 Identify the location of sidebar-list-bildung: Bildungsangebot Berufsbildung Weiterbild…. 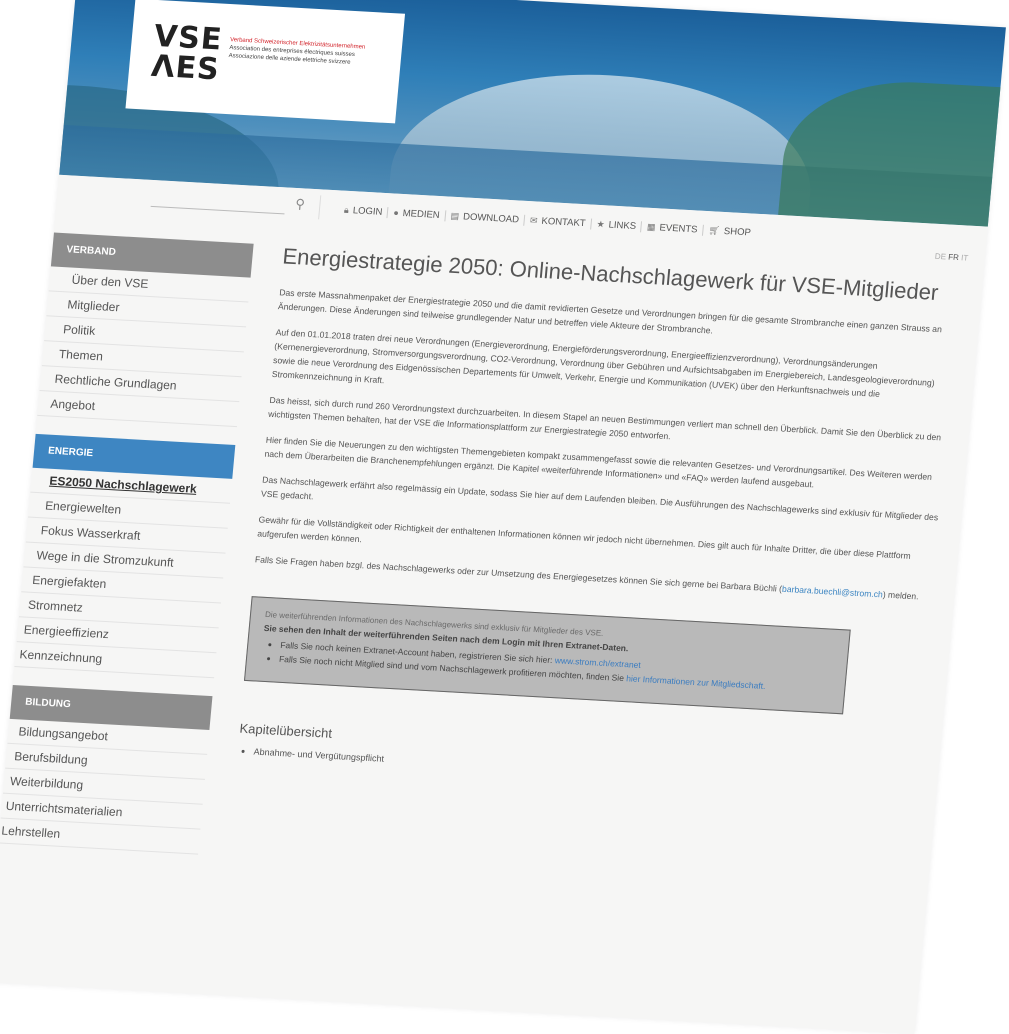
(105, 786).